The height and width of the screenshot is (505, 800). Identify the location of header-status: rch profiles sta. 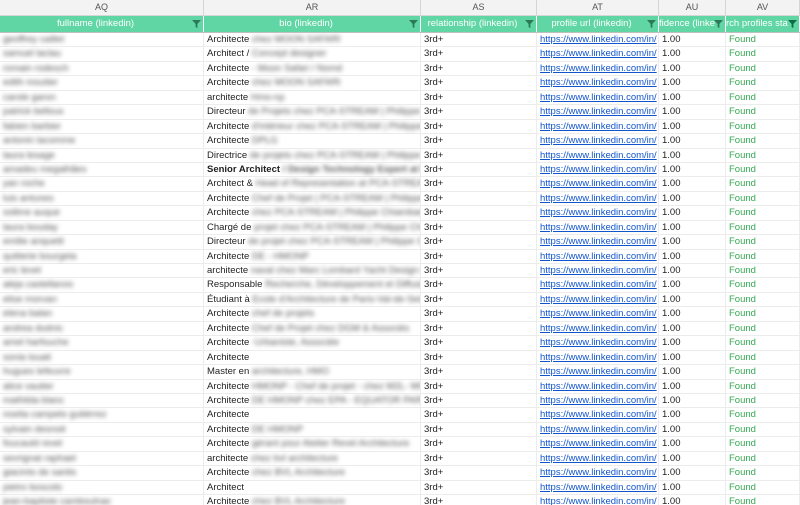
(763, 24).